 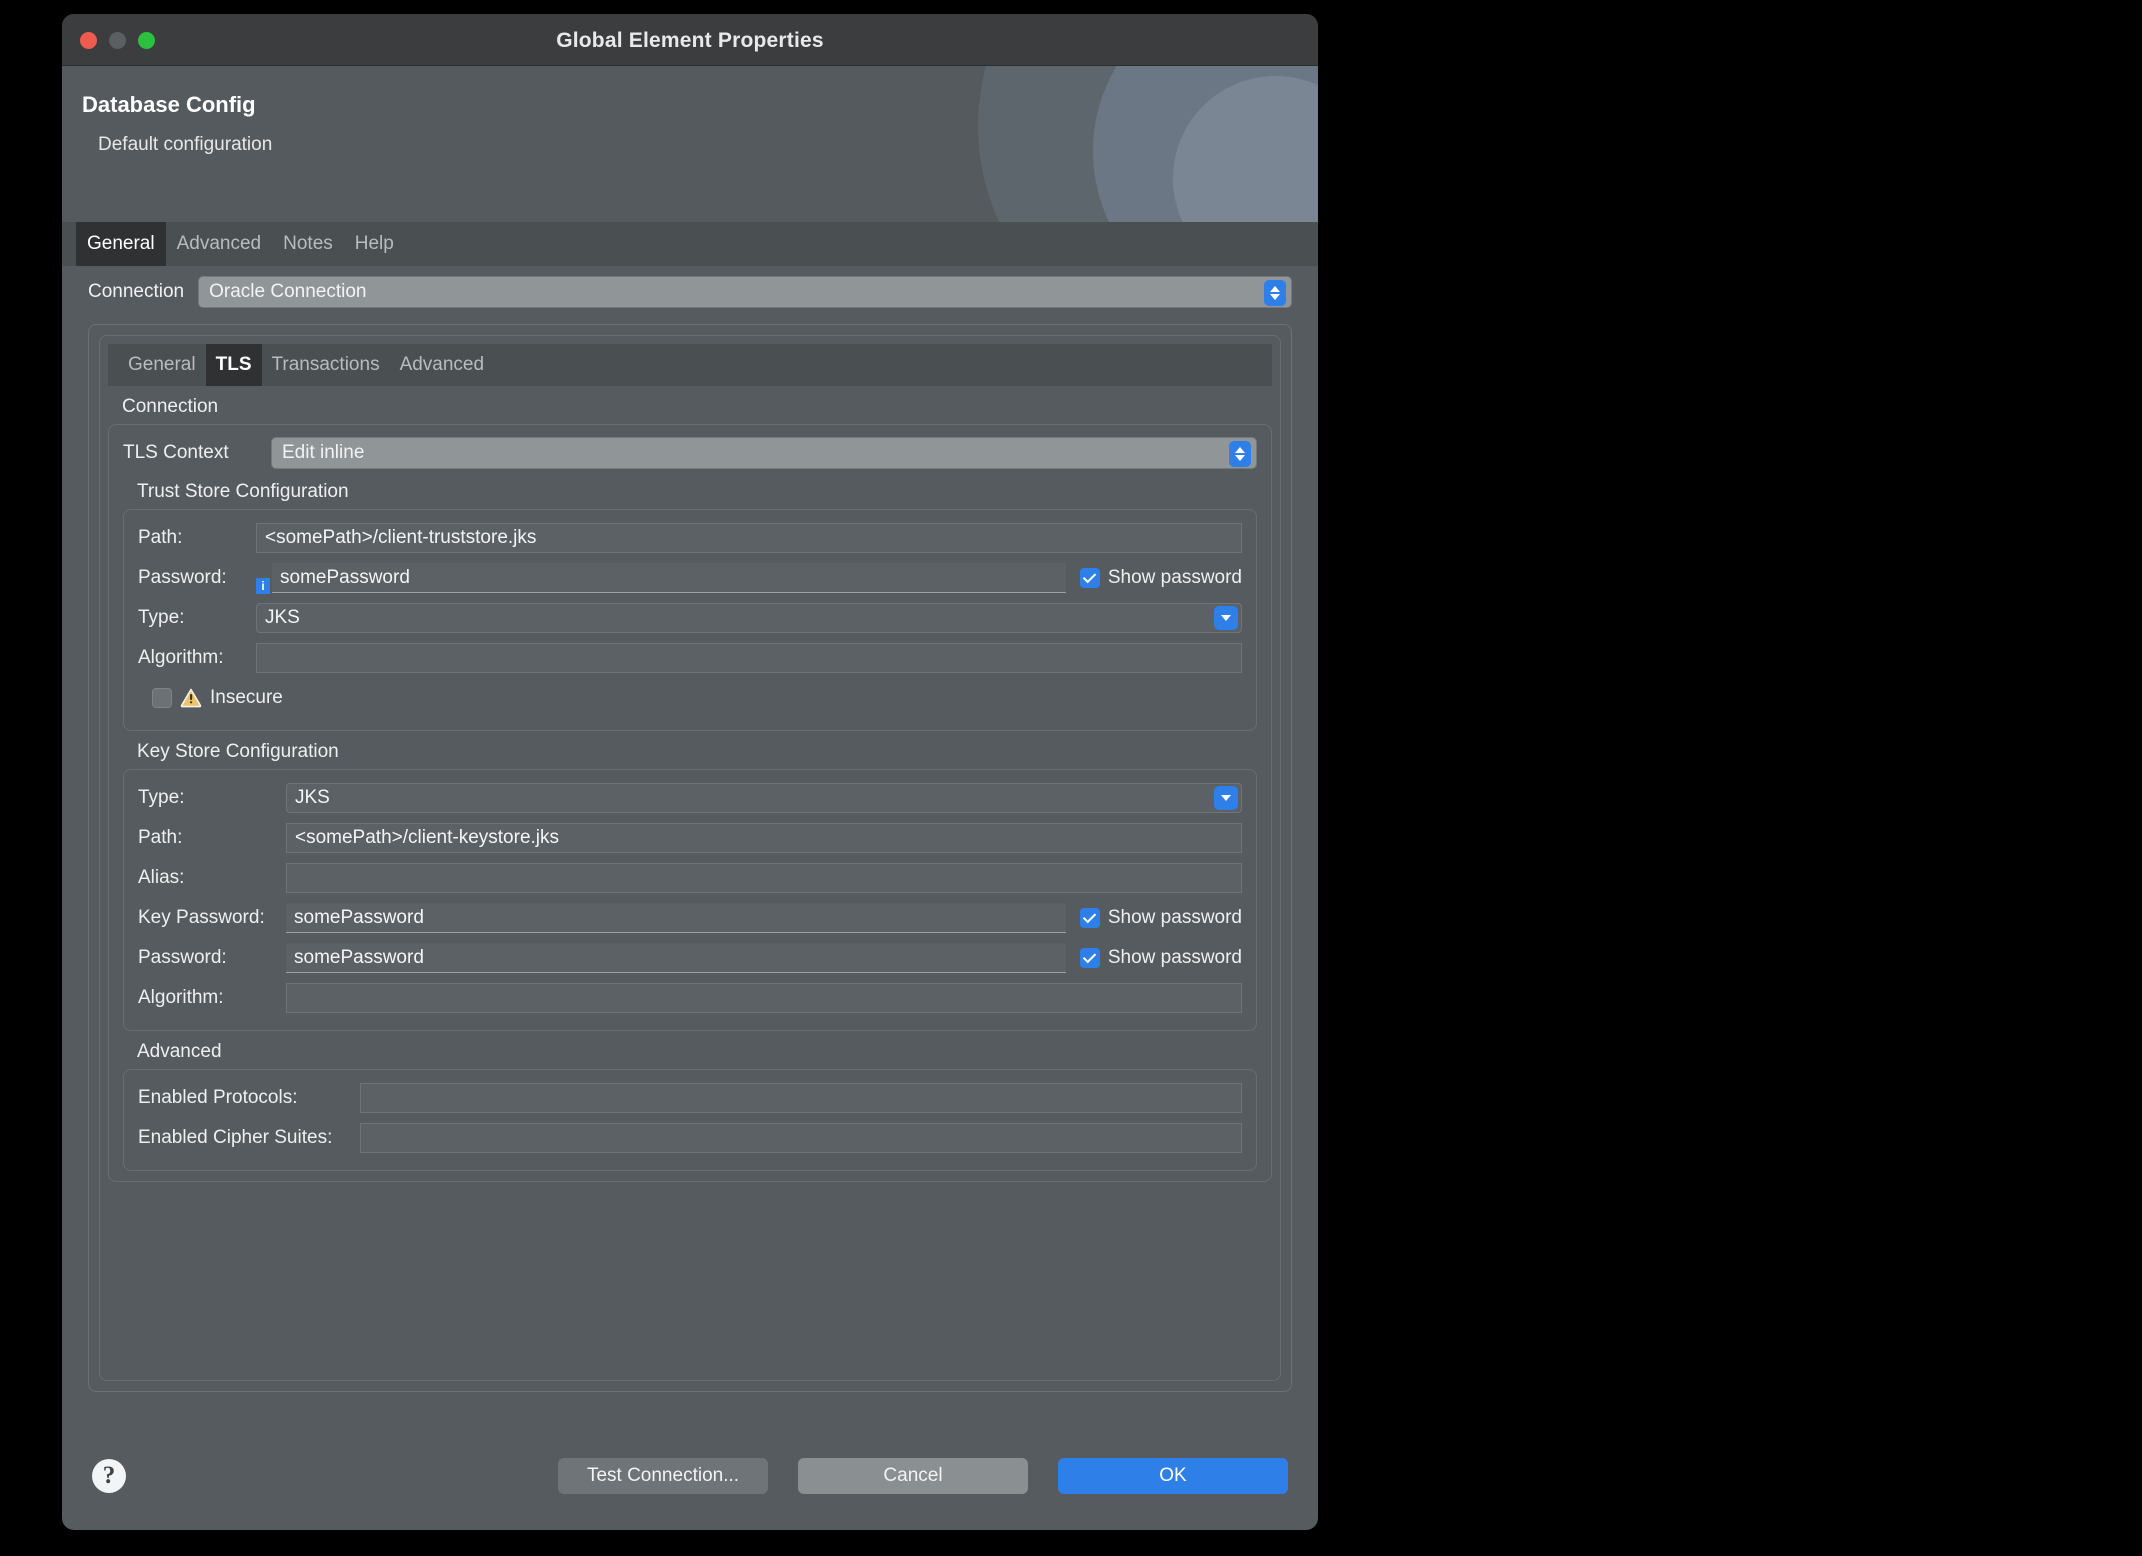 I want to click on keystore-type-row: Type: JKS, so click(x=690, y=798).